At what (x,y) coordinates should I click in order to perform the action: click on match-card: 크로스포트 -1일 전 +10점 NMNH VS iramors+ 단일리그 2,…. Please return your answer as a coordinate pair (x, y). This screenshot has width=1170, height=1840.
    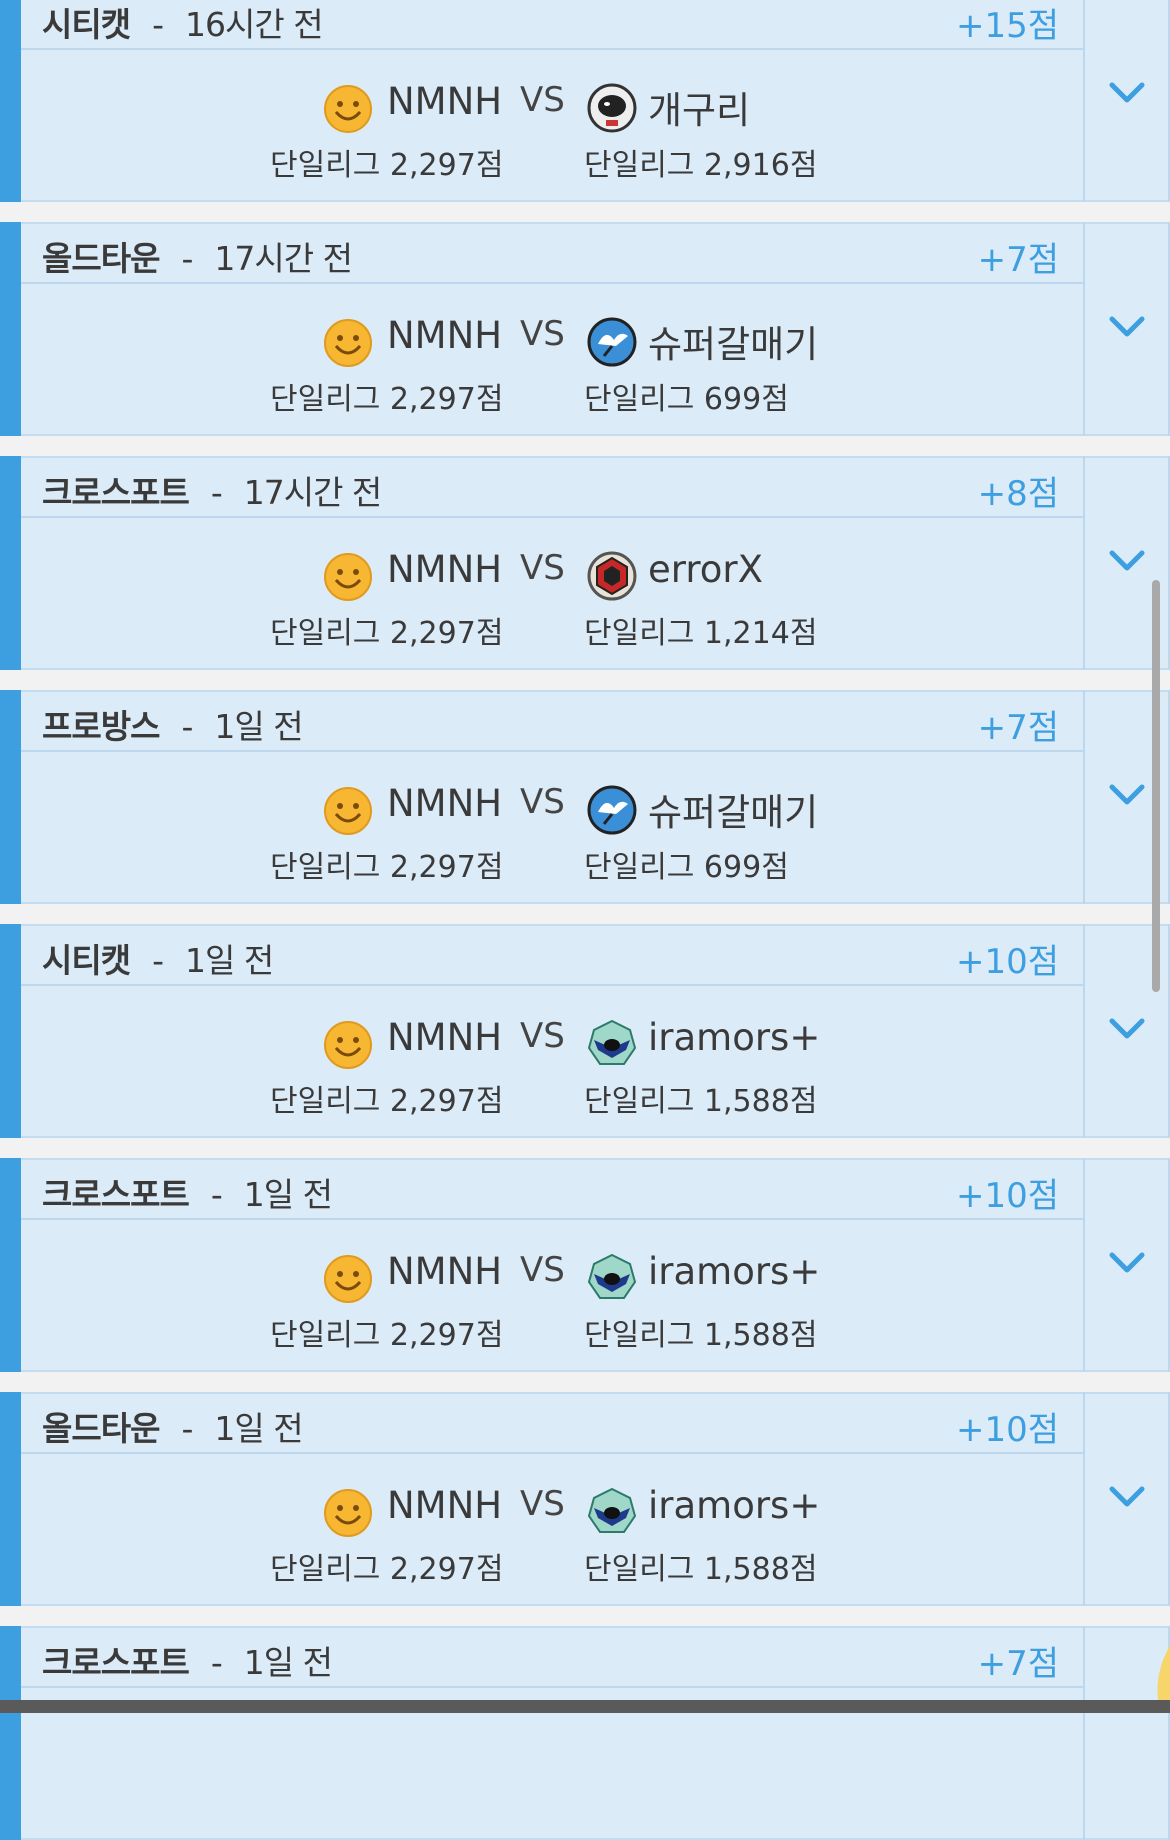
    Looking at the image, I should click on (585, 1265).